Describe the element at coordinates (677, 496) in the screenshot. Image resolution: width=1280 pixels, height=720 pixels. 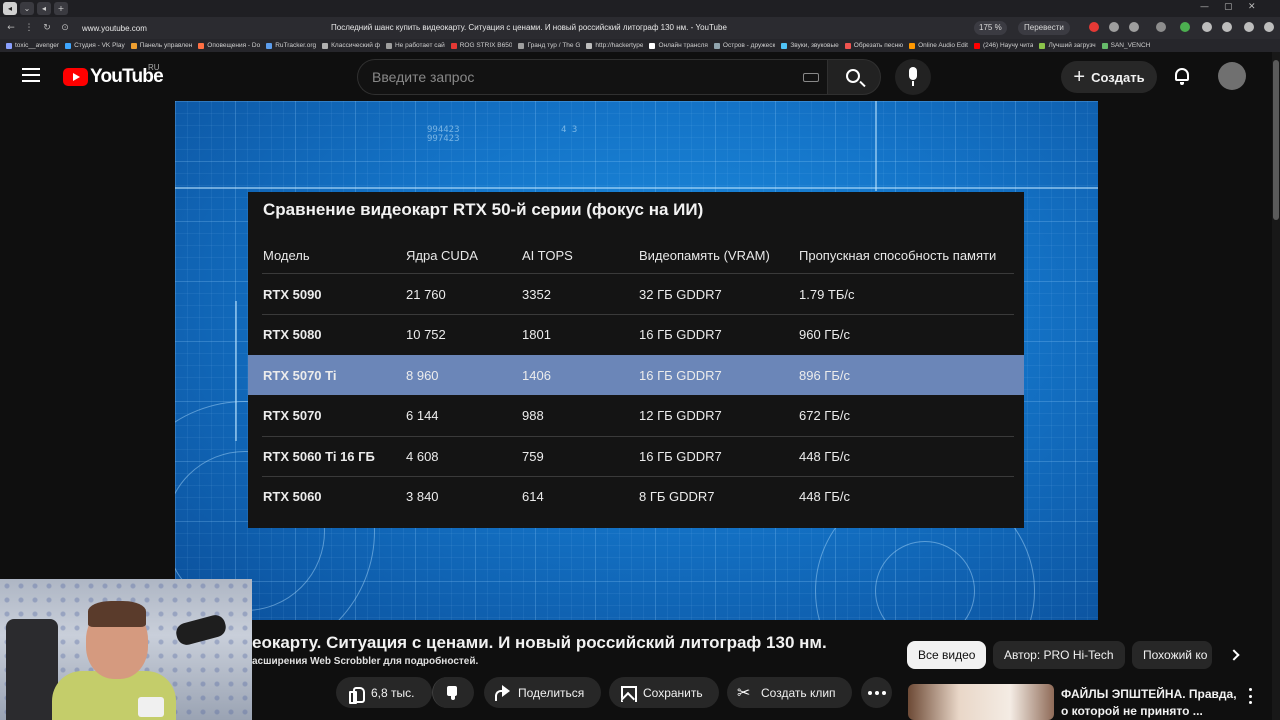
I see `table-cell: 8 ГБ GDDR7` at that location.